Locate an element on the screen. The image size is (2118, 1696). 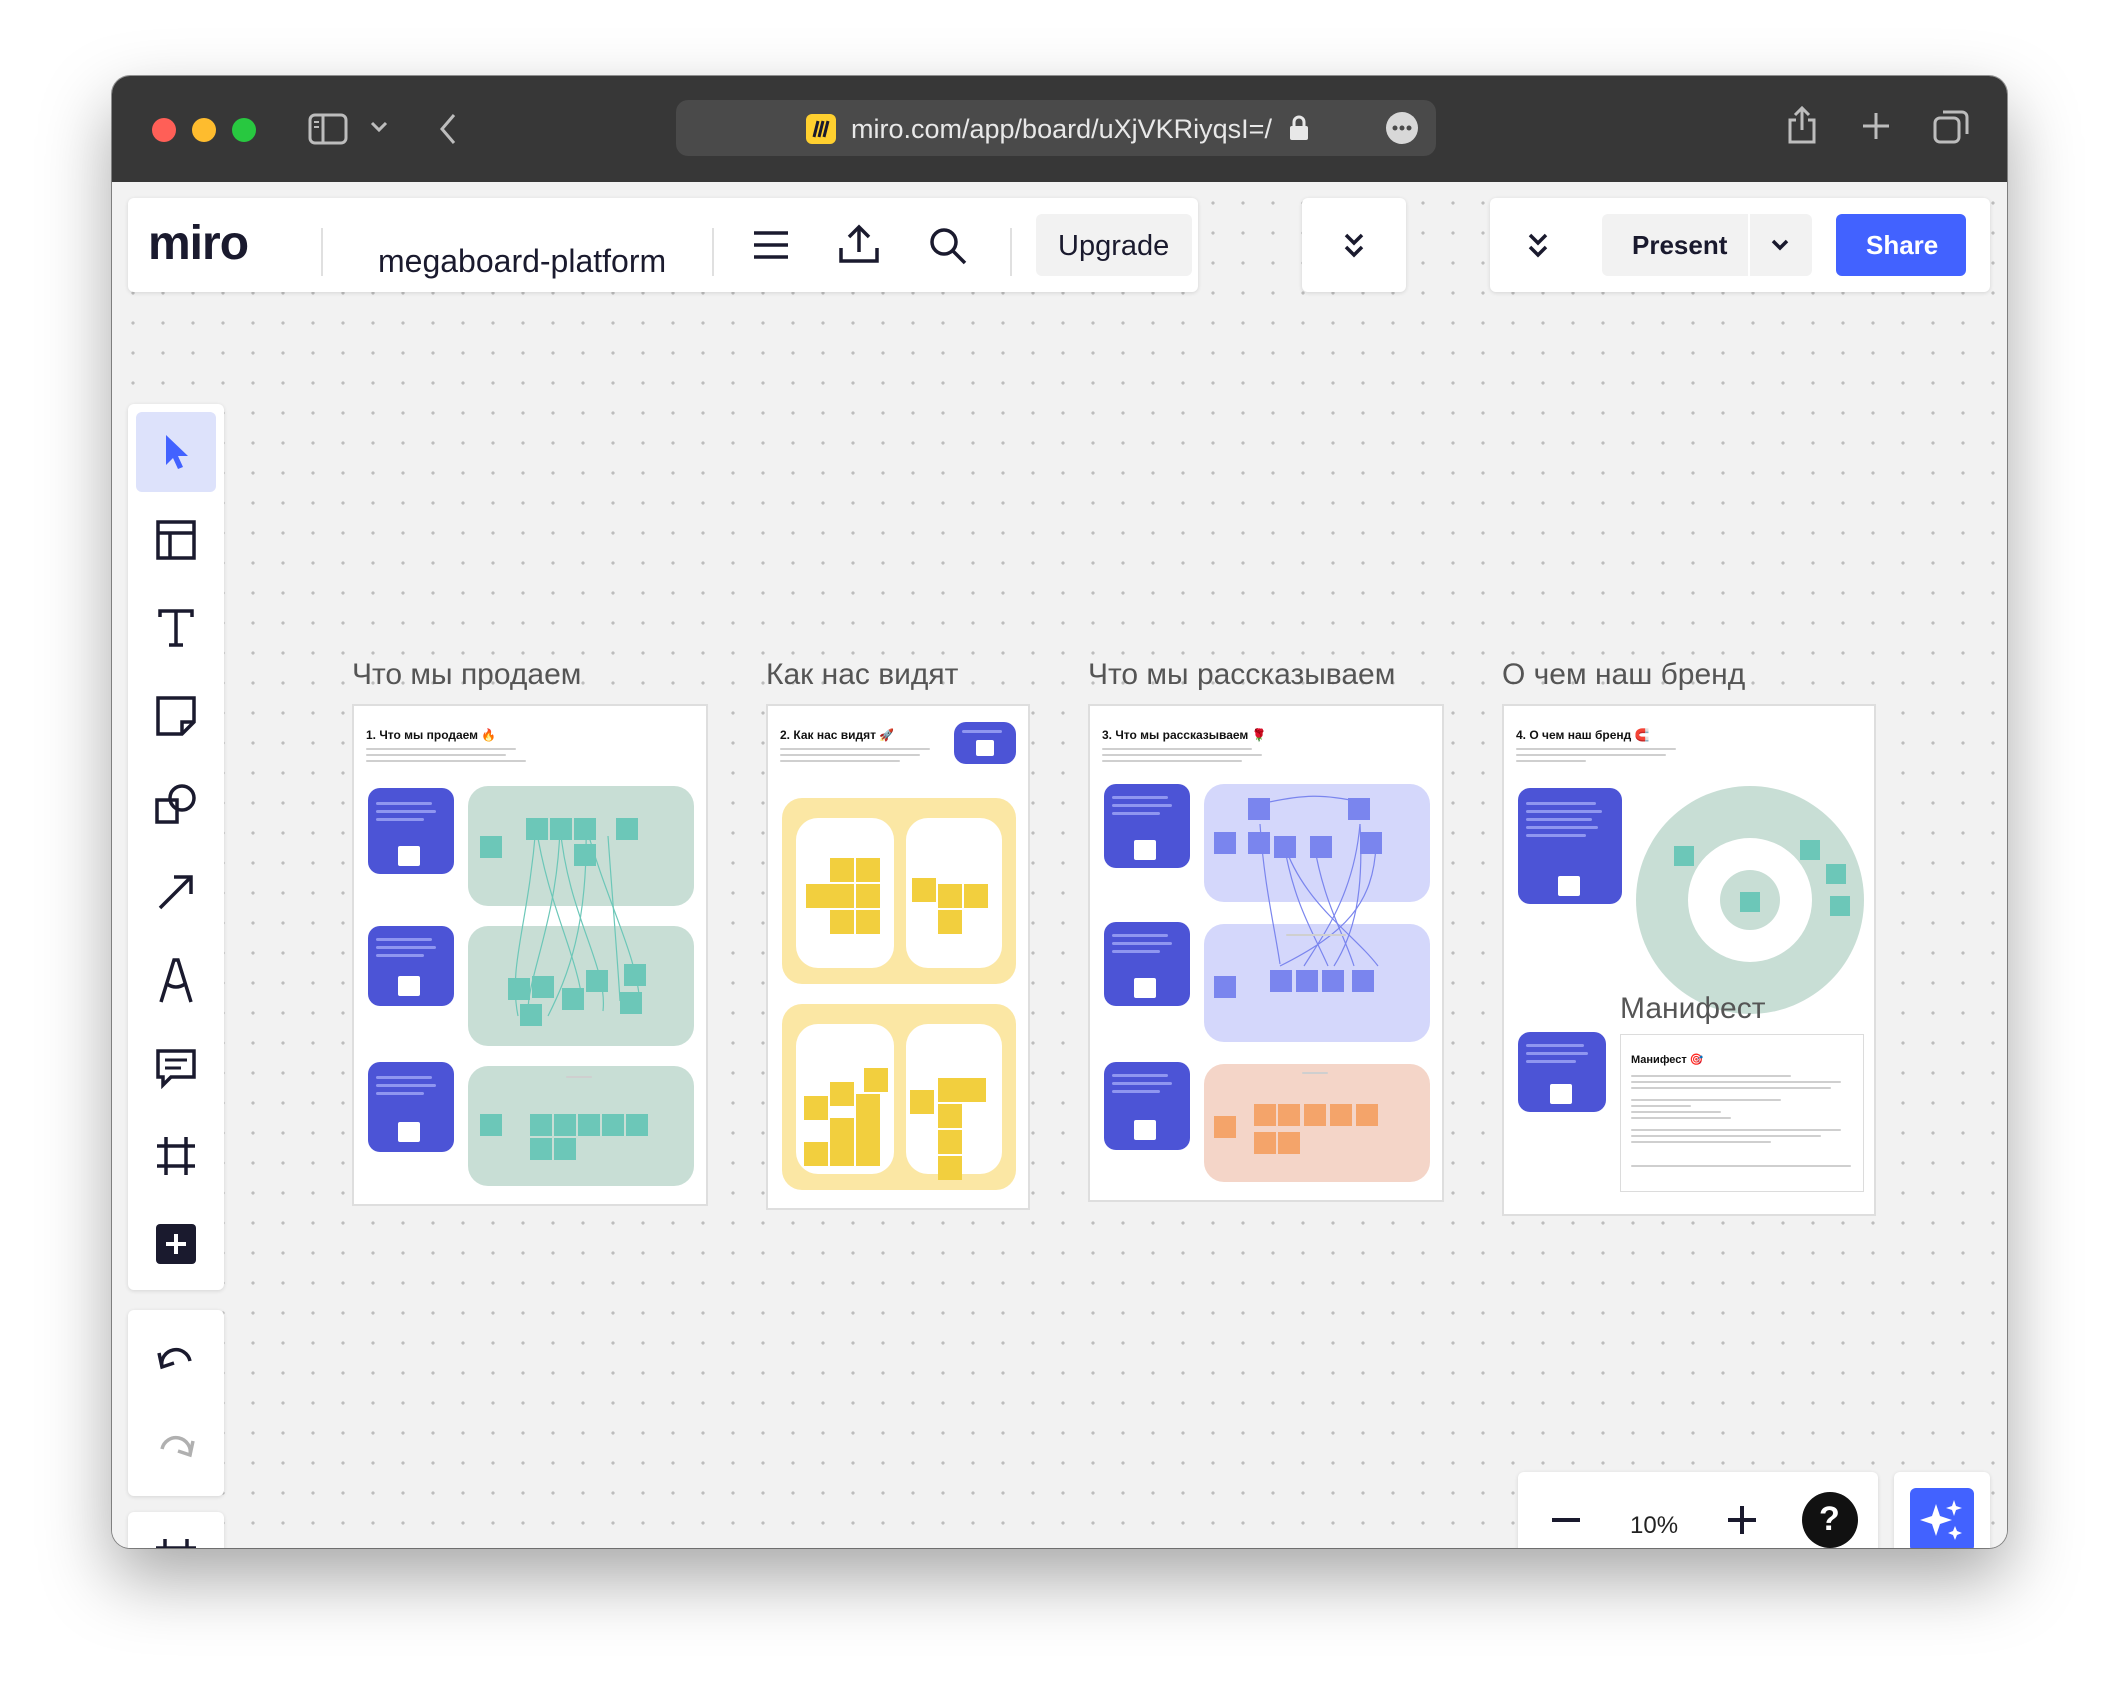
share-browser-icon is located at coordinates (1802, 125).